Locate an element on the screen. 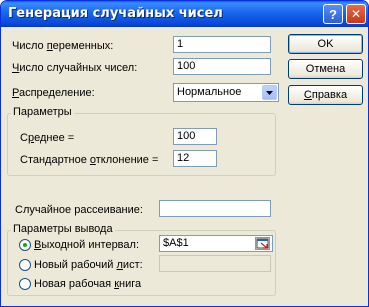 The height and width of the screenshot is (307, 369). output-range-radio is located at coordinates (25, 245).